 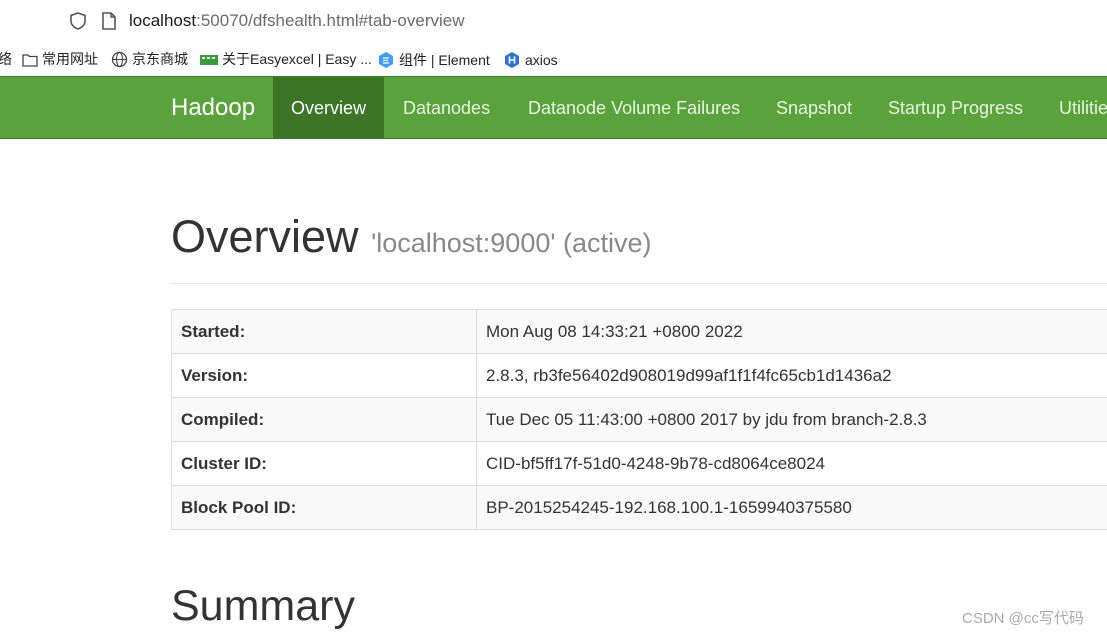 What do you see at coordinates (78, 21) in the screenshot?
I see `shield-icon` at bounding box center [78, 21].